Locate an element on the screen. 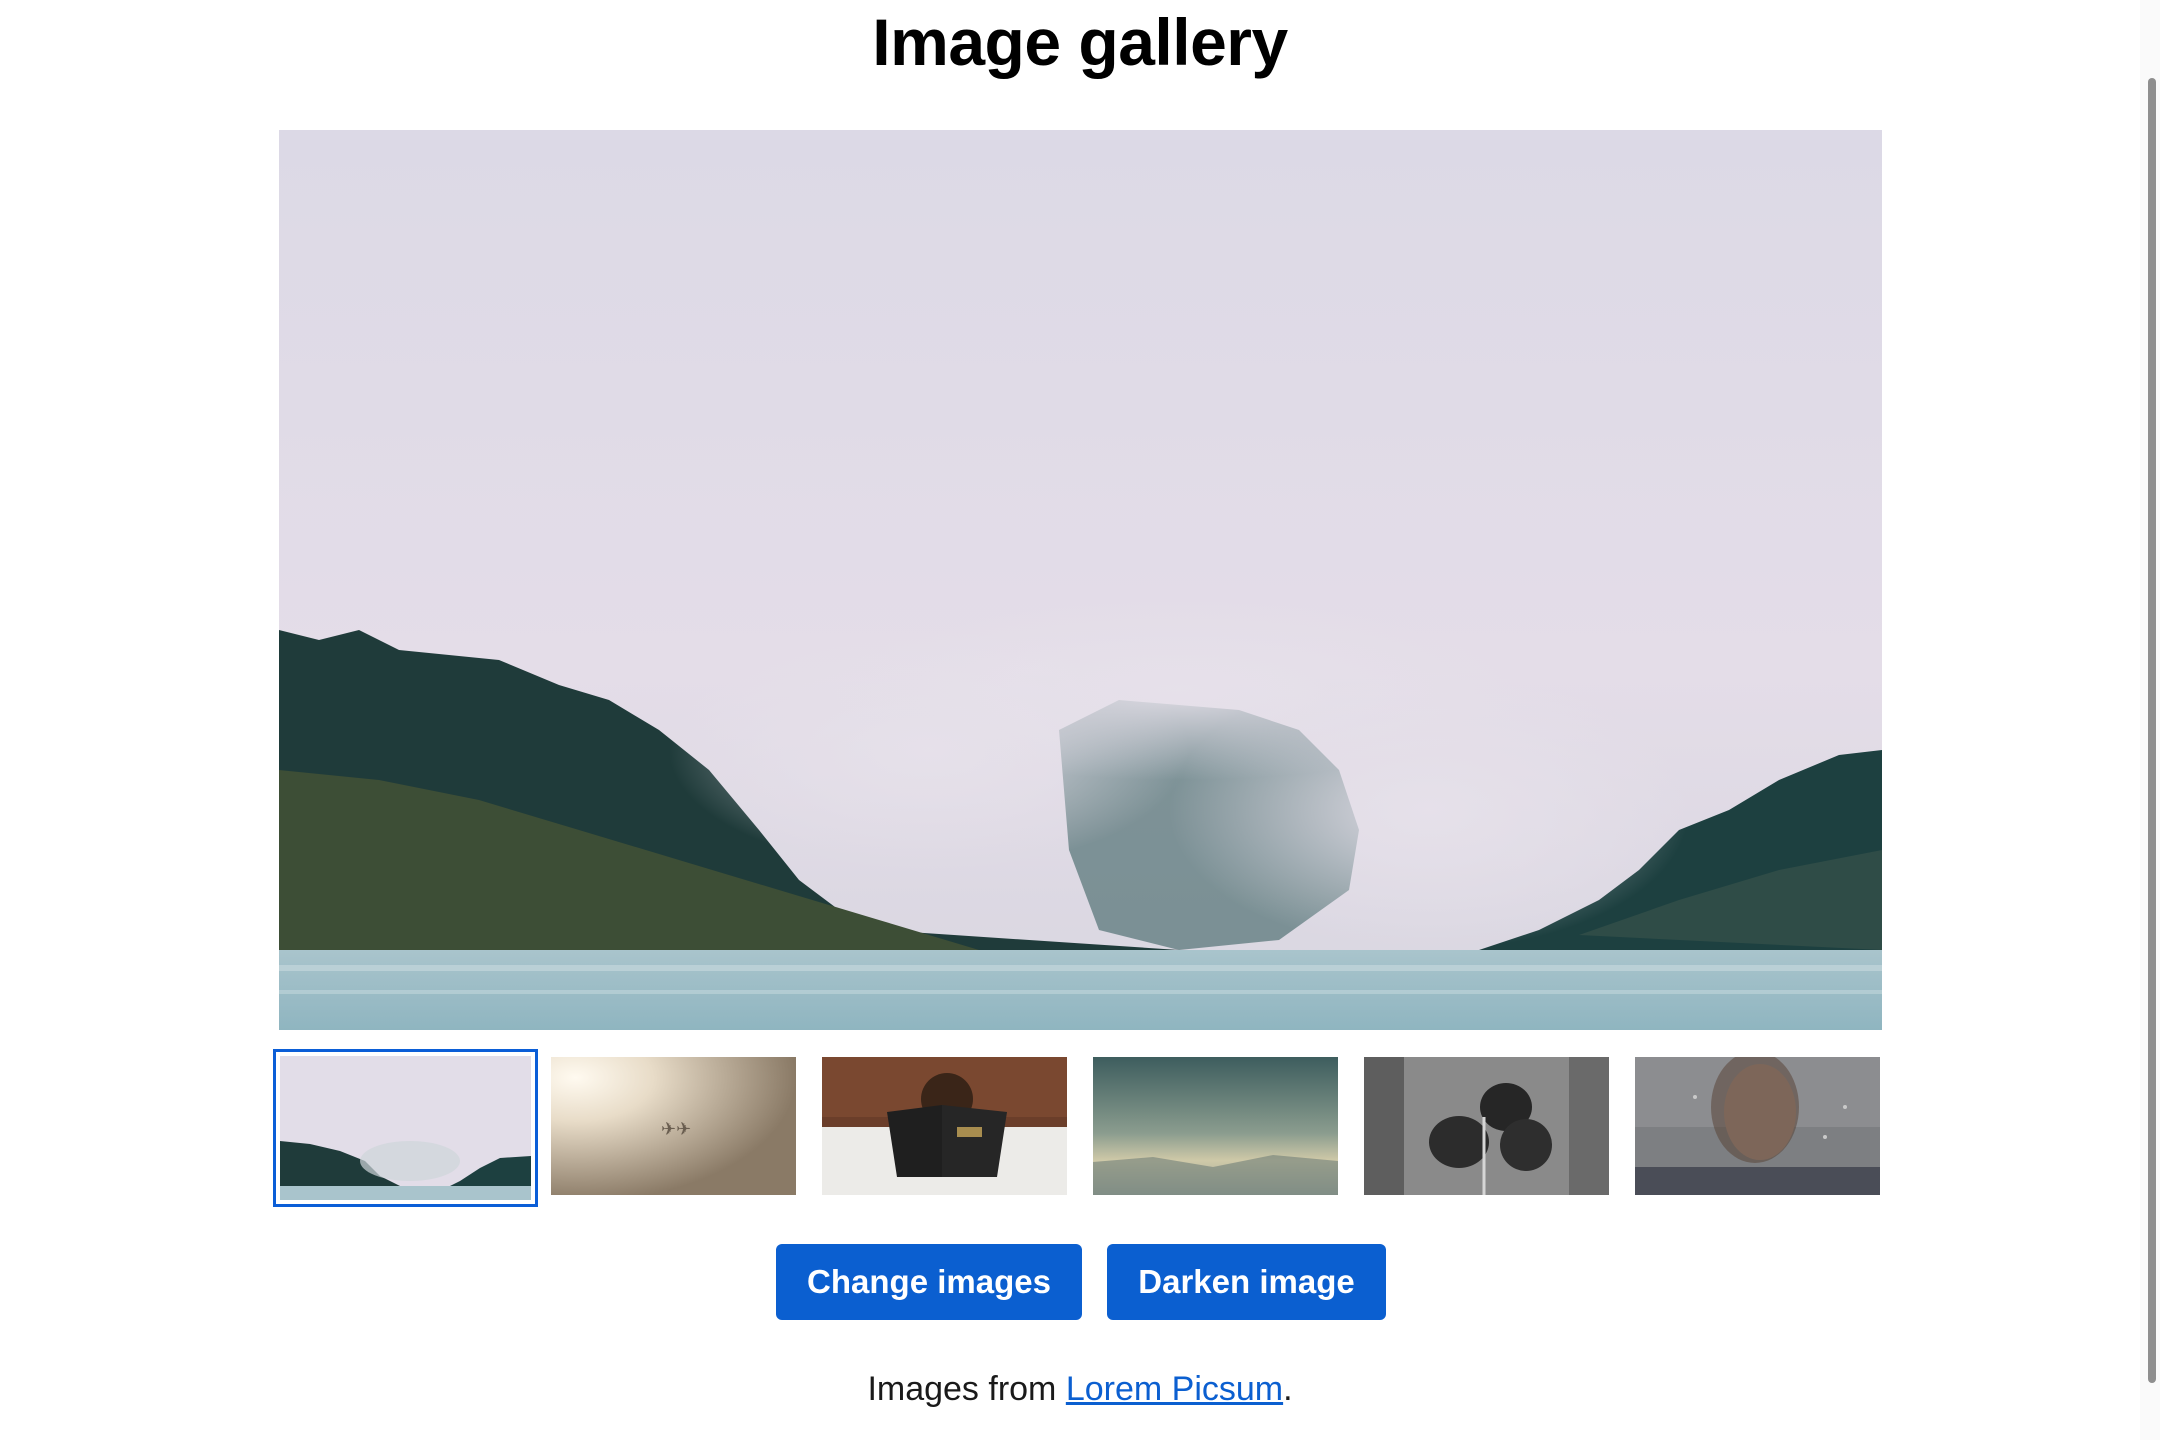 The width and height of the screenshot is (2160, 1440). change-images-button: Change images is located at coordinates (929, 1282).